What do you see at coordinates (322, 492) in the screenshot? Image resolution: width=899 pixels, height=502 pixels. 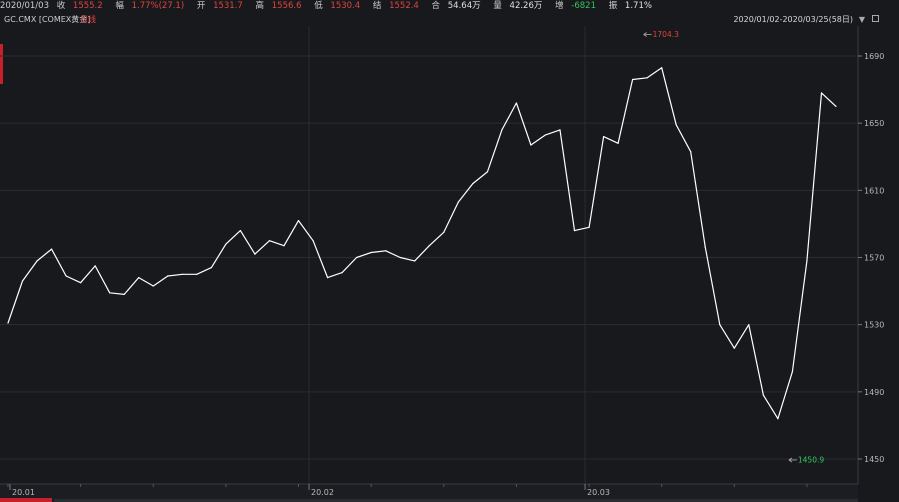 I see `x-tick-label: 20.02` at bounding box center [322, 492].